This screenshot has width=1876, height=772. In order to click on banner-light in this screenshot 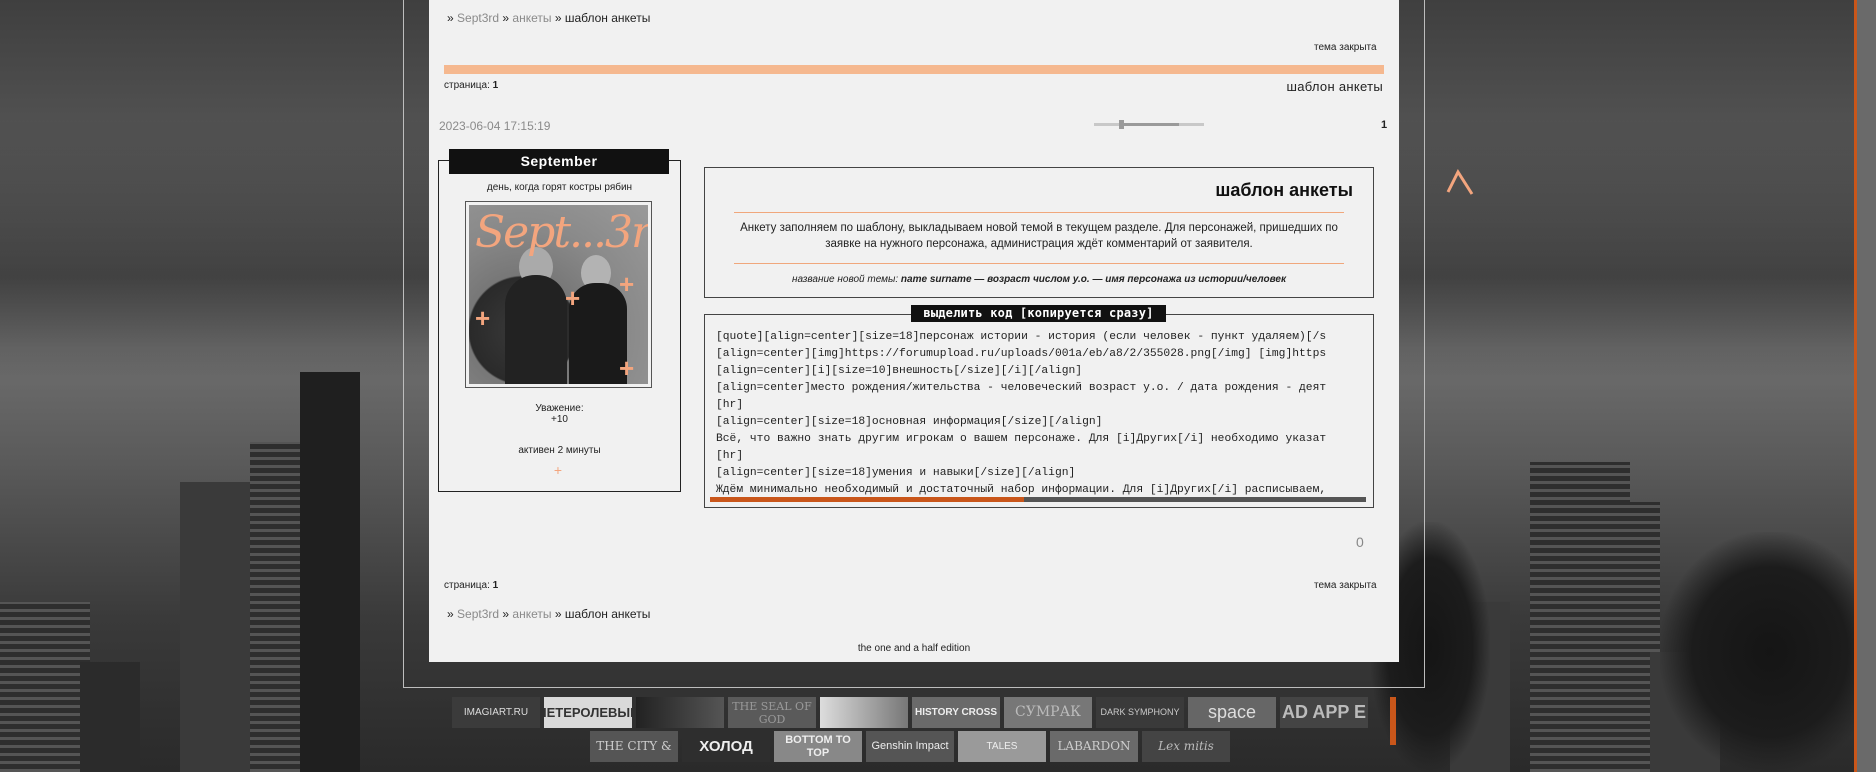, I will do `click(864, 712)`.